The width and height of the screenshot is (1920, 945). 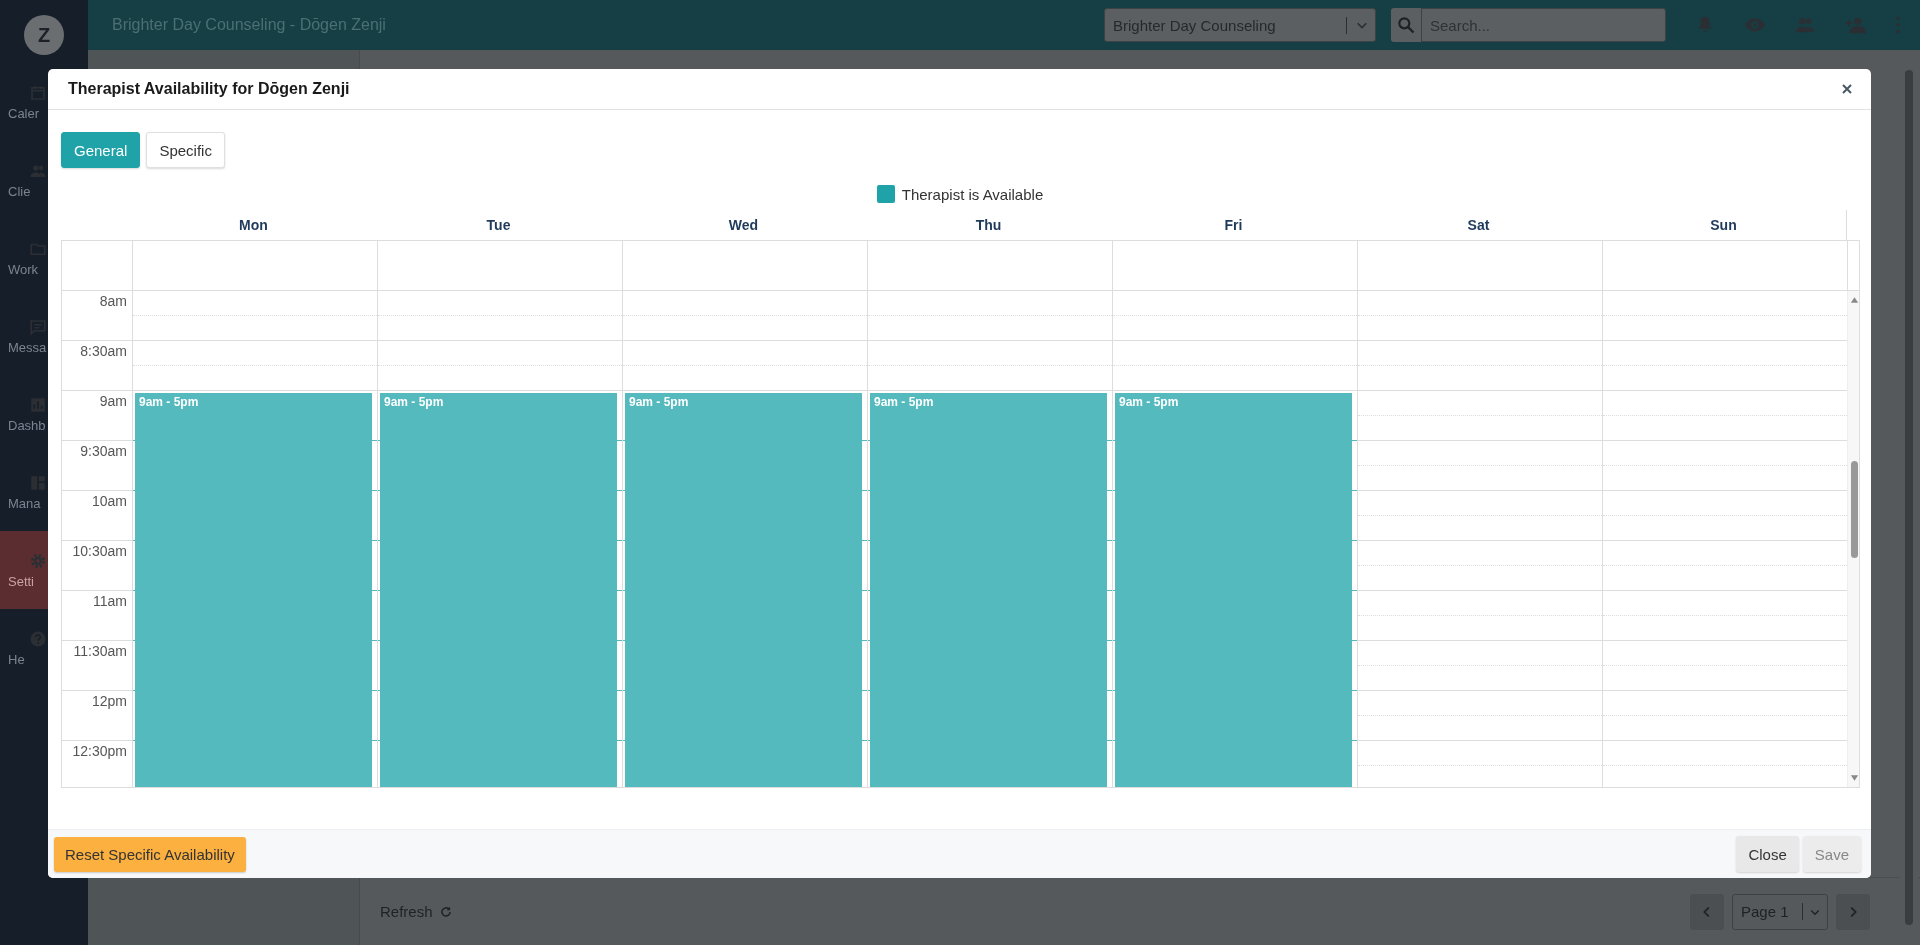 What do you see at coordinates (101, 150) in the screenshot?
I see `tab: General` at bounding box center [101, 150].